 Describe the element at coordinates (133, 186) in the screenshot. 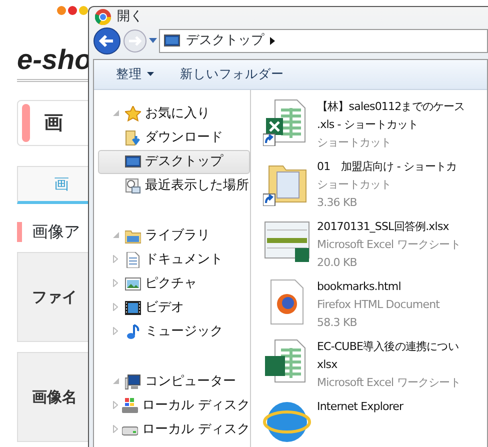

I see `recent-icon` at that location.